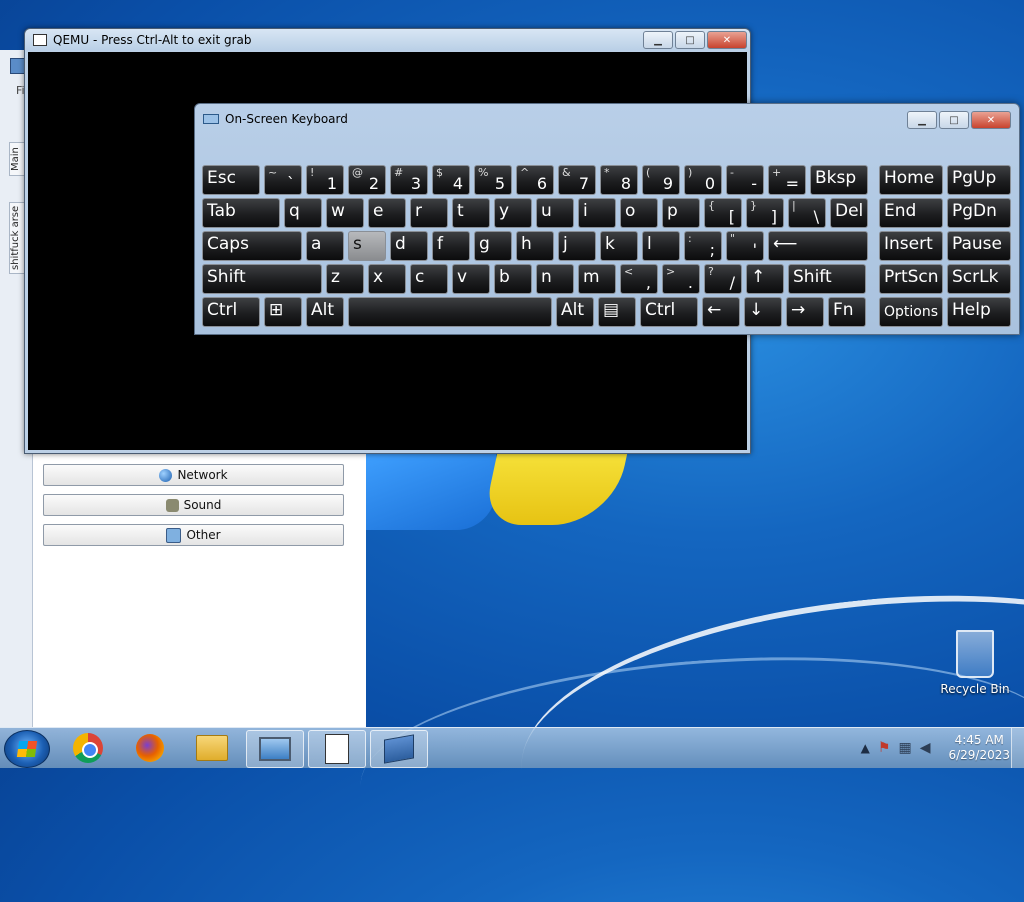  I want to click on key-: <,, so click(639, 279).